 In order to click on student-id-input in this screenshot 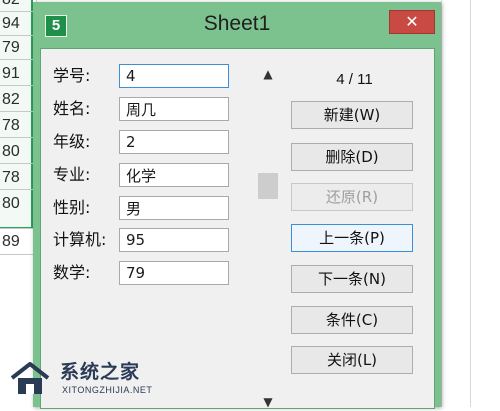, I will do `click(174, 76)`.